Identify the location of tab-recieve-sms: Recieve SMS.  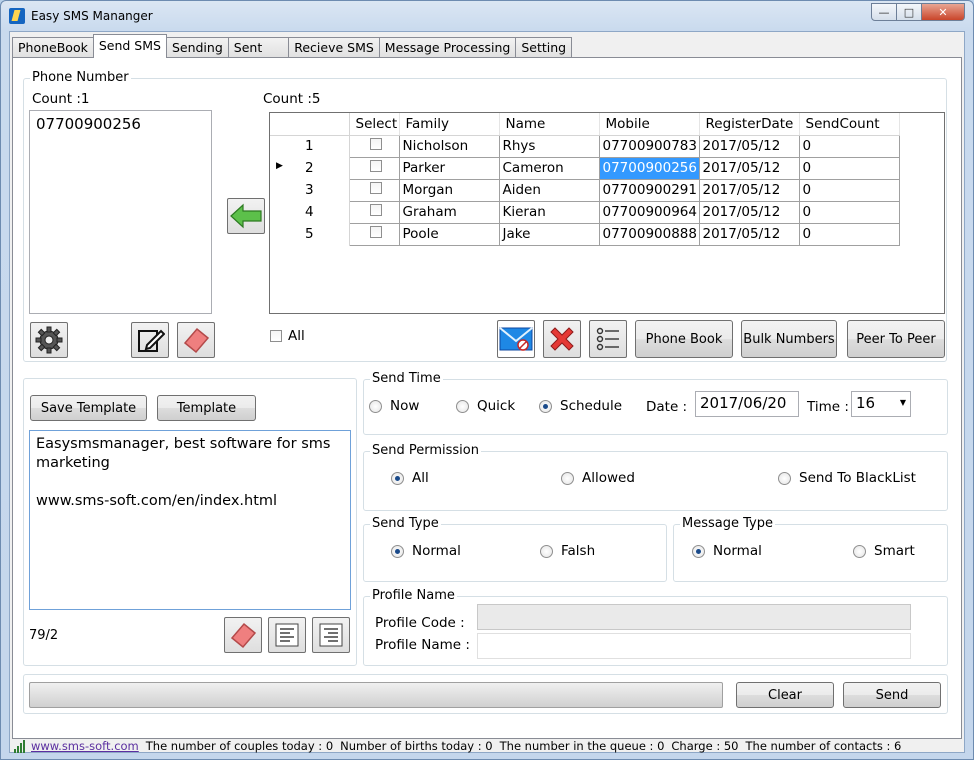
(334, 47).